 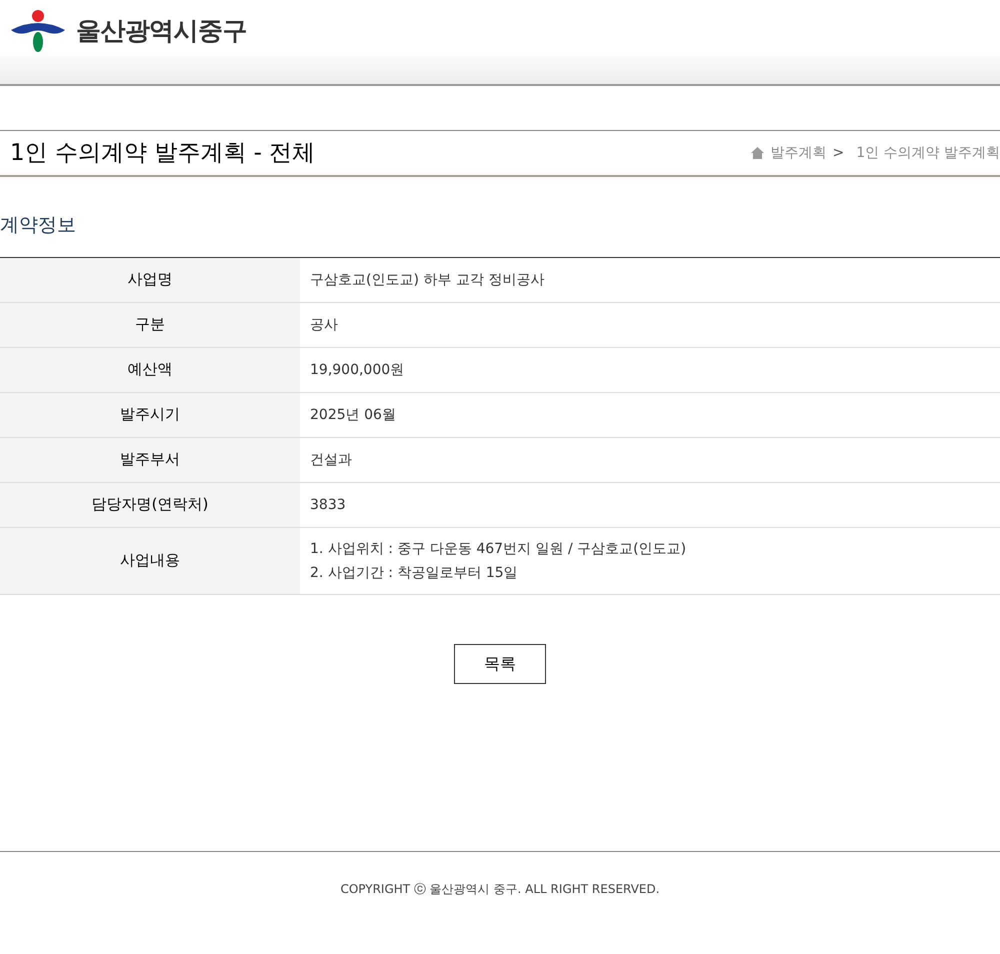 What do you see at coordinates (150, 460) in the screenshot?
I see `row-label: 발주부서` at bounding box center [150, 460].